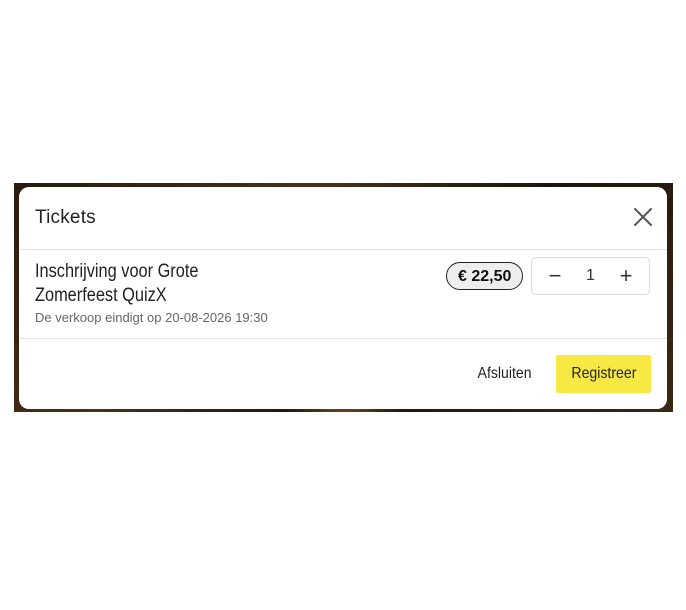 Image resolution: width=686 pixels, height=610 pixels. I want to click on price-badge: € 22,50, so click(485, 276).